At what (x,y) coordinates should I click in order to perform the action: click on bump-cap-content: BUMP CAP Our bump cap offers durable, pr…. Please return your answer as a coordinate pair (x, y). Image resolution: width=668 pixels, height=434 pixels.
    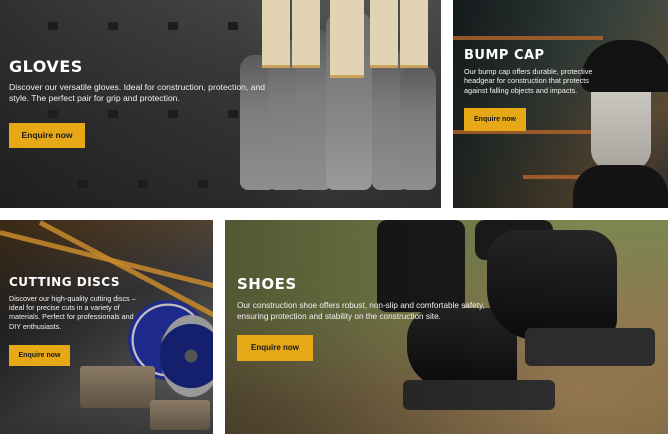
    Looking at the image, I should click on (531, 89).